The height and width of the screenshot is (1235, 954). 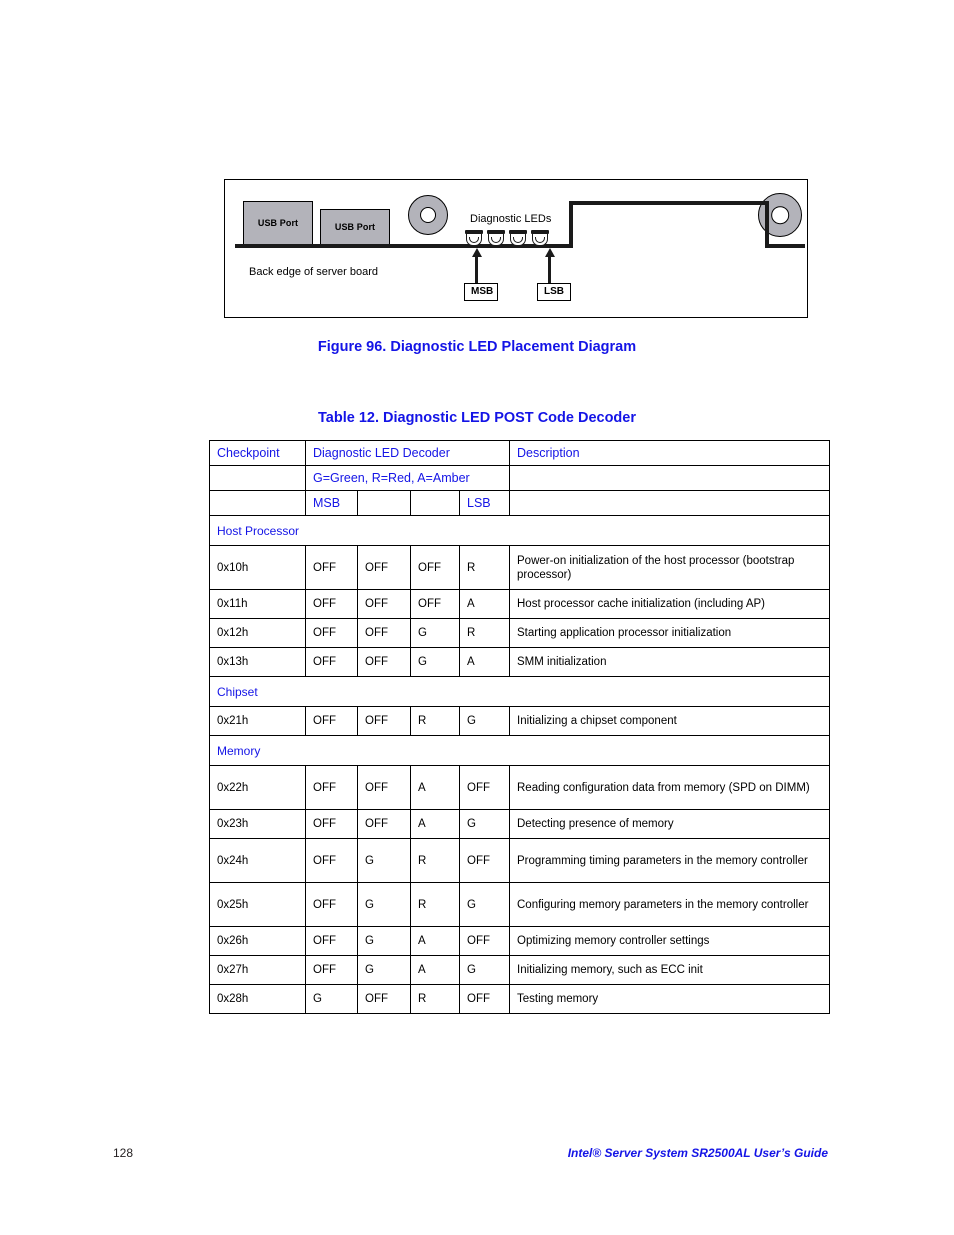 I want to click on table-row: 0x13h OFF OFF G A SMM initialization, so click(x=519, y=662).